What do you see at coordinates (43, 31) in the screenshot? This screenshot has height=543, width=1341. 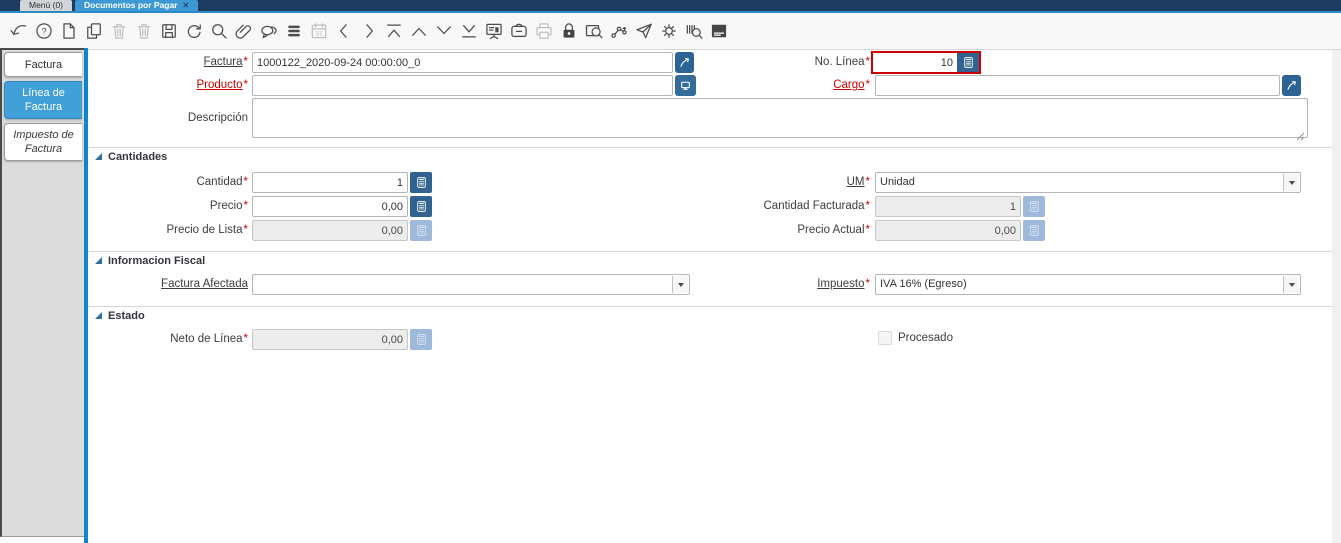 I see `help-icon` at bounding box center [43, 31].